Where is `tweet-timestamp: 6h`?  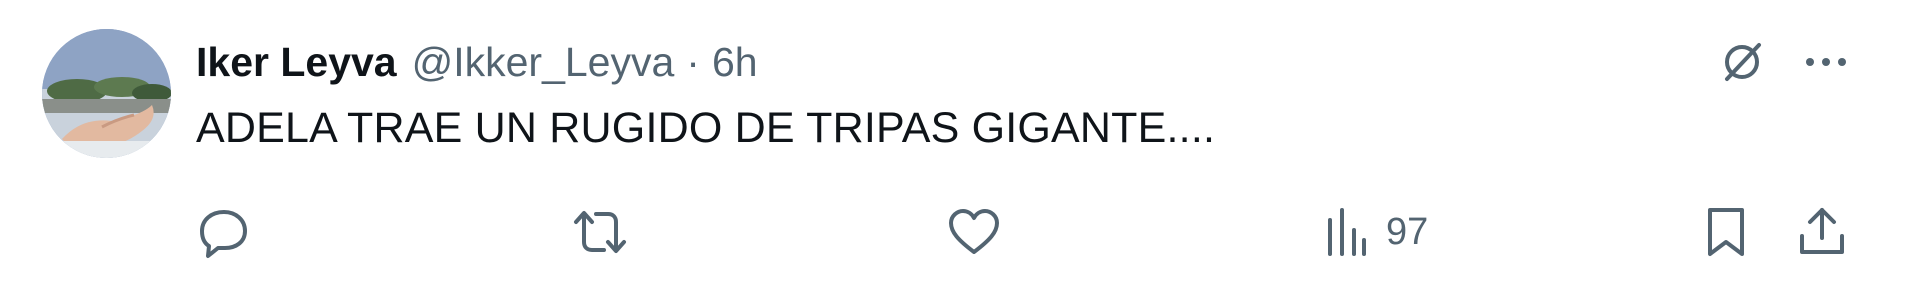
tweet-timestamp: 6h is located at coordinates (735, 62).